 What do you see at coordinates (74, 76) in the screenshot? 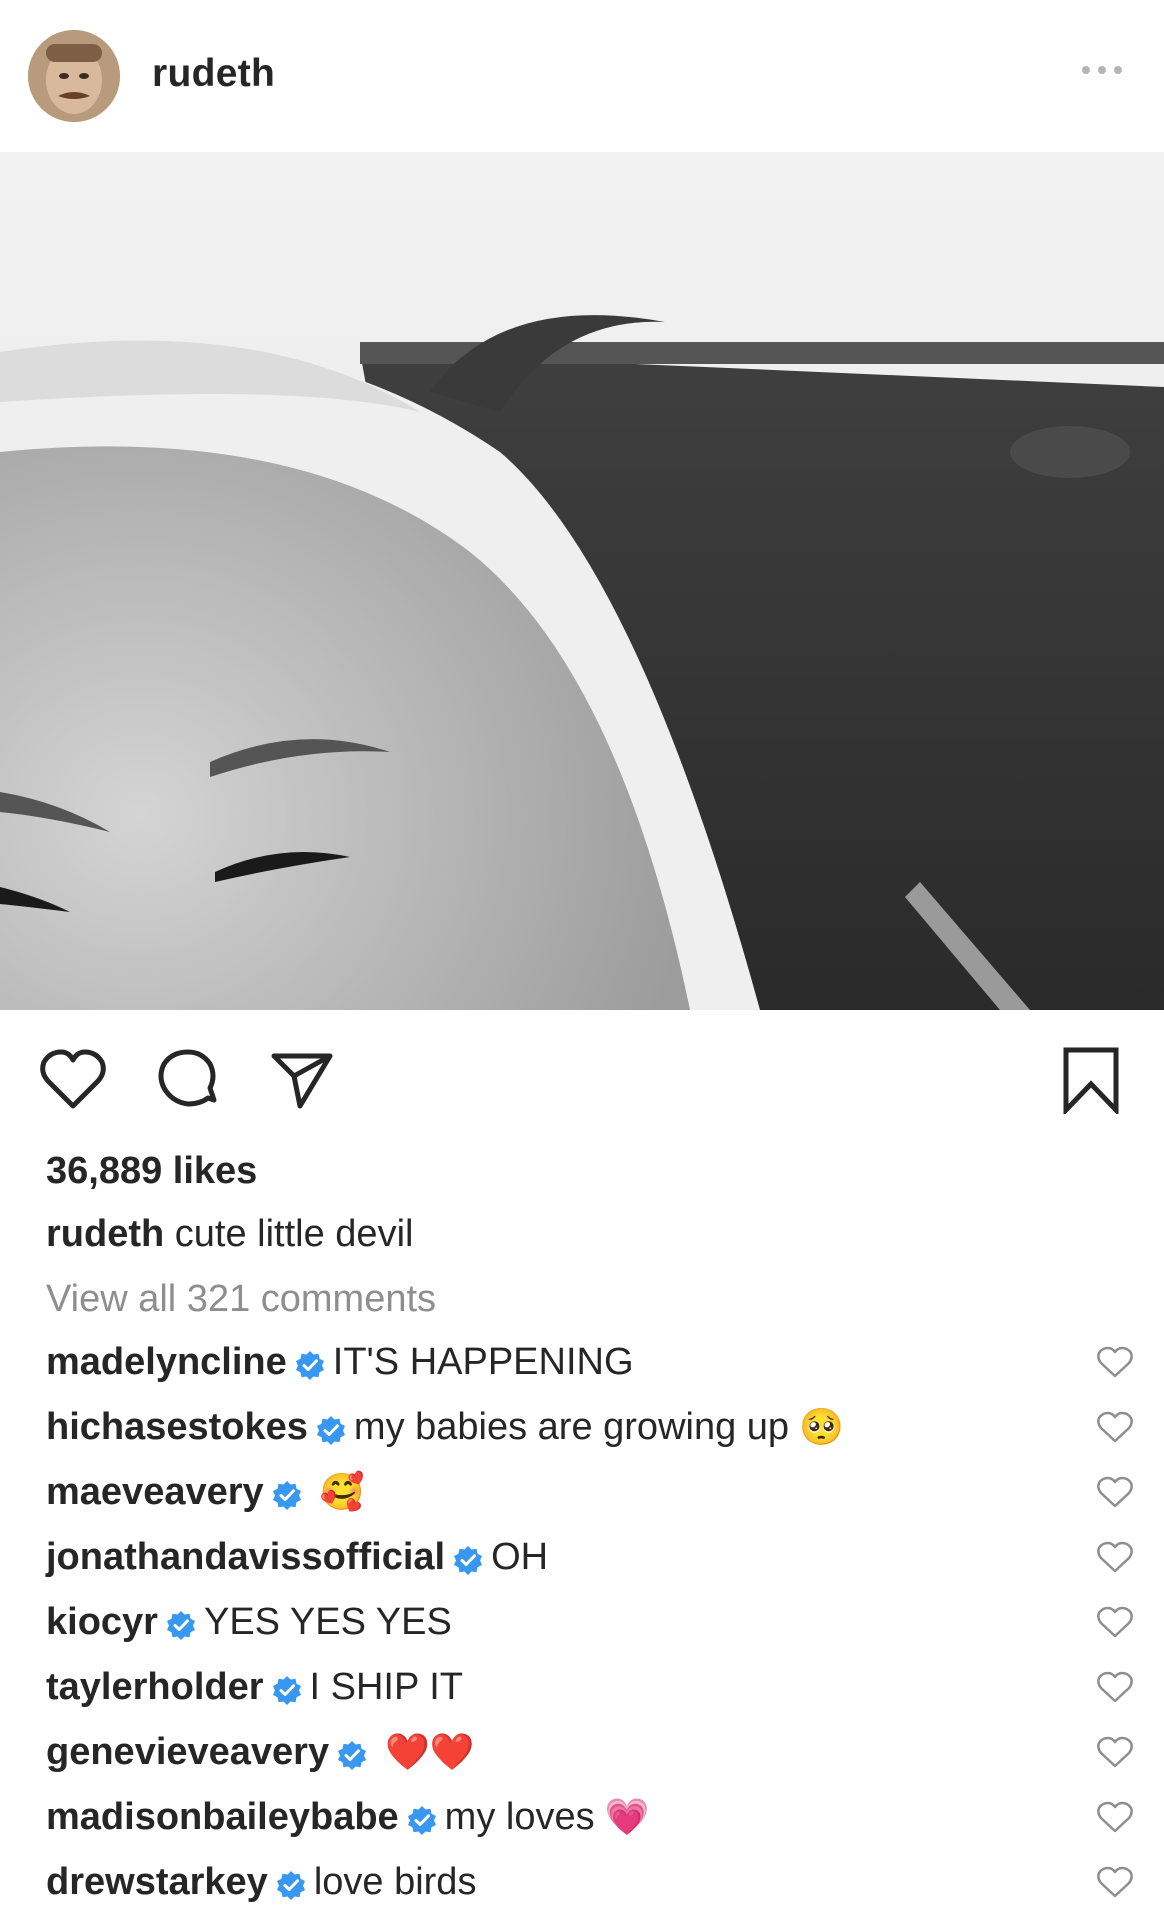
I see `avatar` at bounding box center [74, 76].